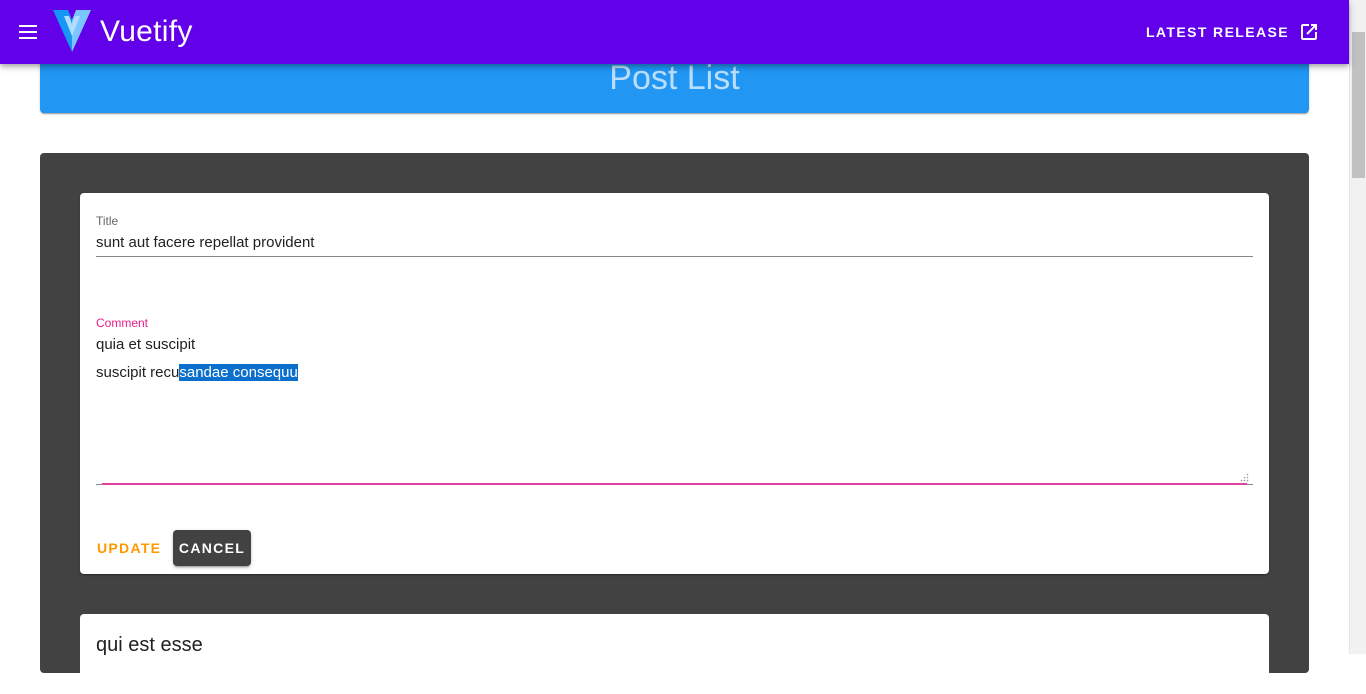  What do you see at coordinates (1357, 327) in the screenshot?
I see `page-scrollbar` at bounding box center [1357, 327].